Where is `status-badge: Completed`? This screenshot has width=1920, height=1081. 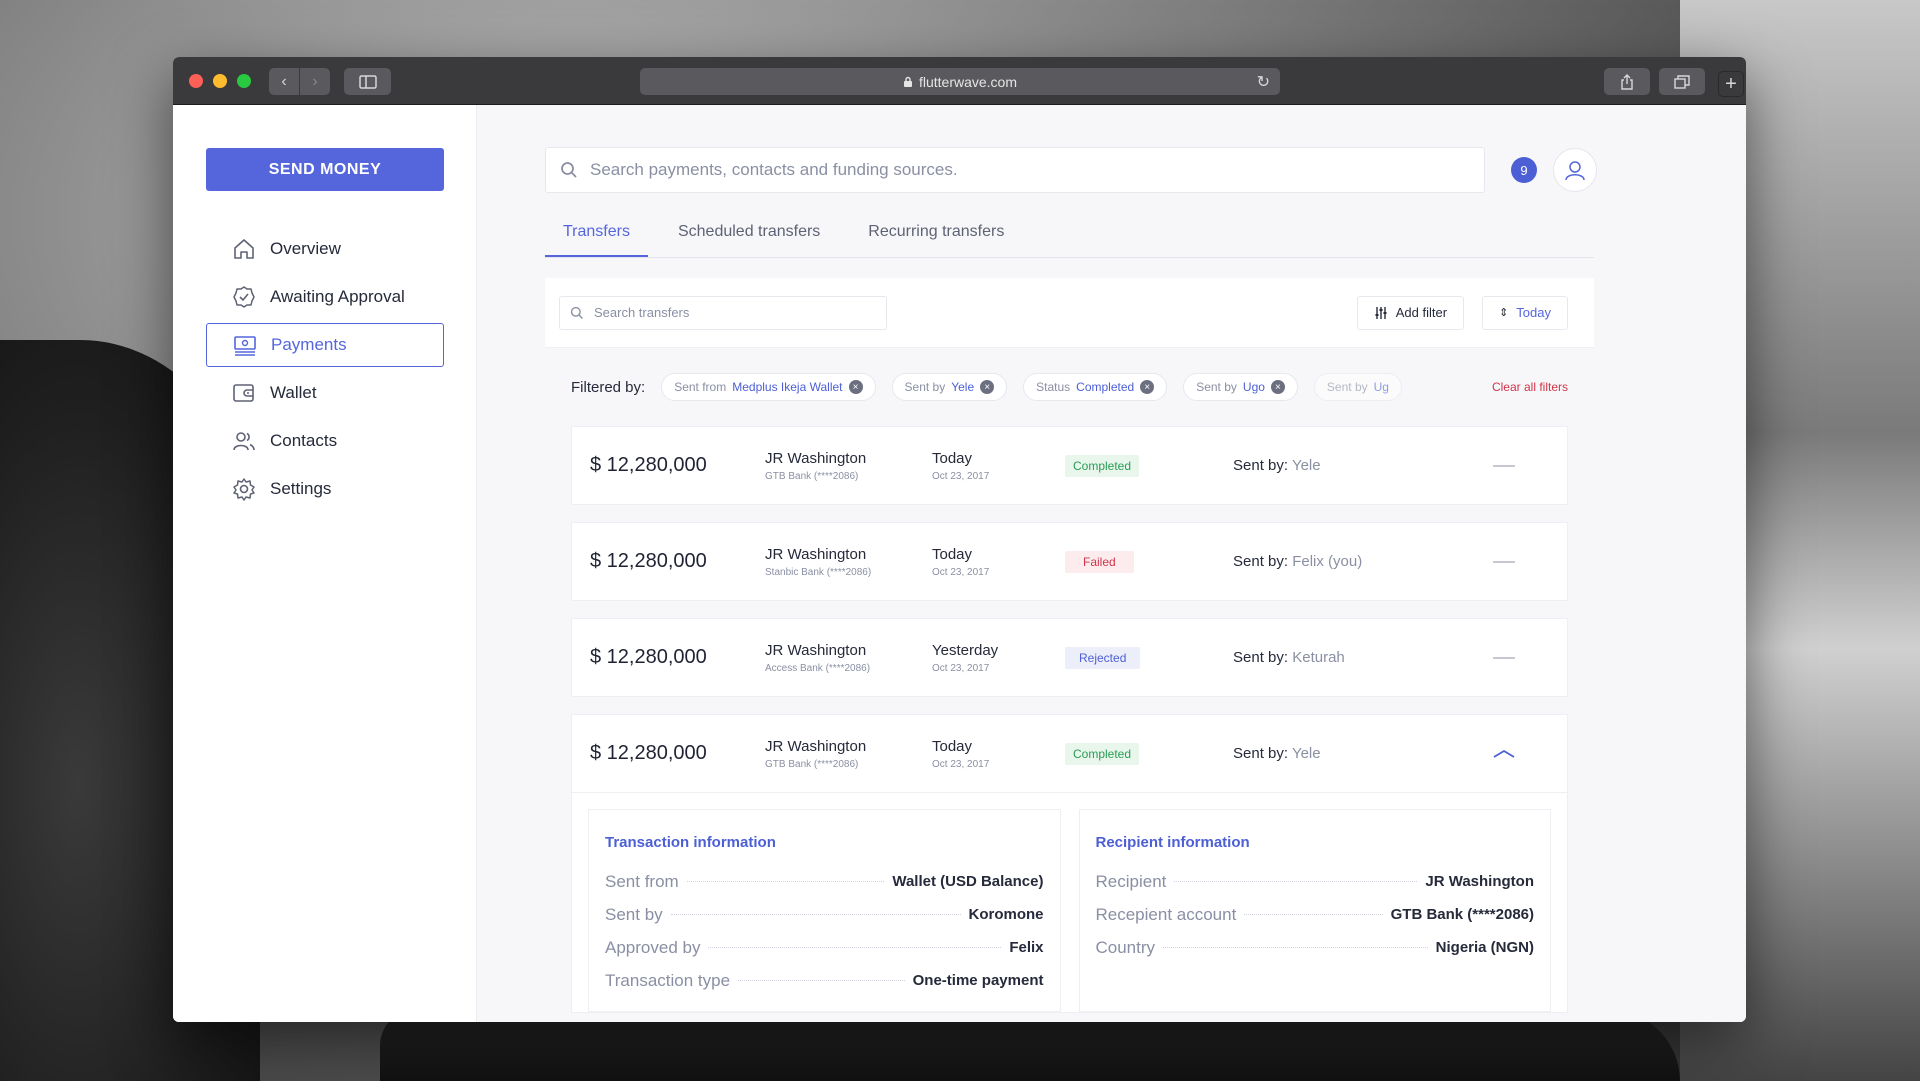
status-badge: Completed is located at coordinates (1102, 753).